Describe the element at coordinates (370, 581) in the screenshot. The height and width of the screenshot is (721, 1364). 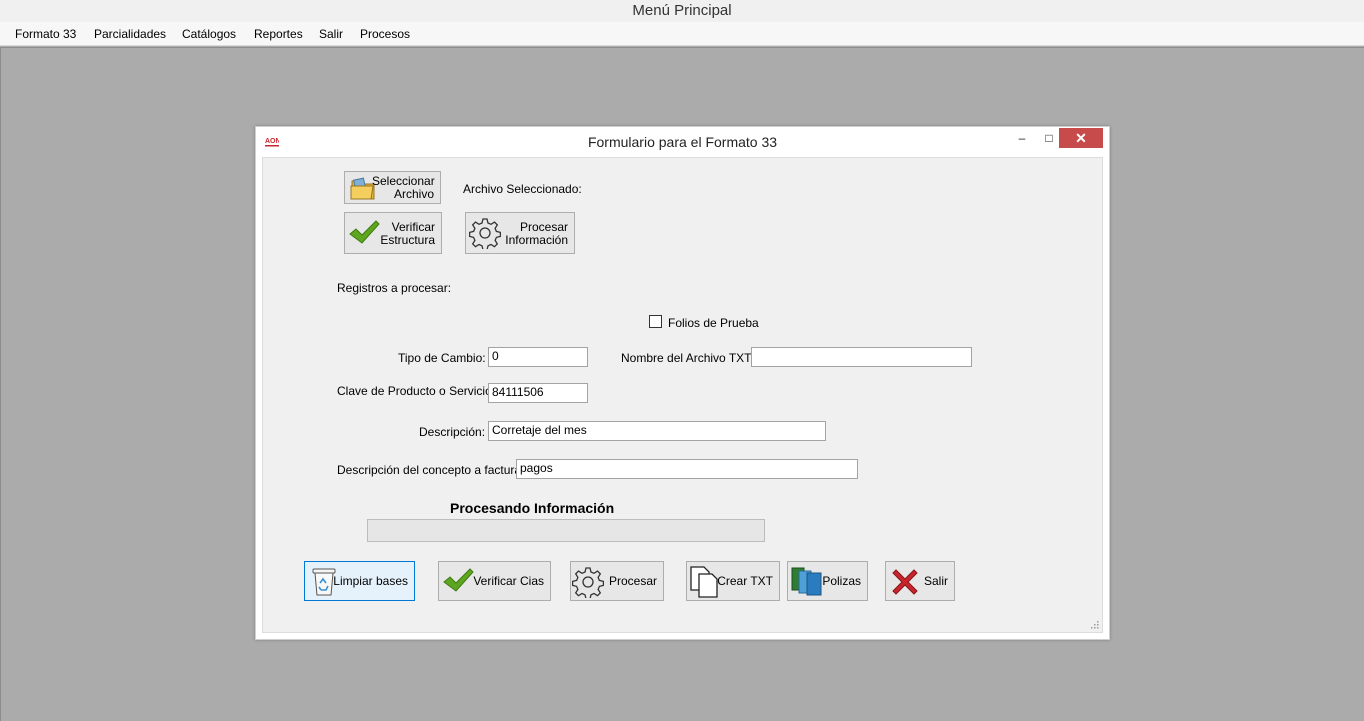
I see `clear-bases-label: Limpiar bases` at that location.